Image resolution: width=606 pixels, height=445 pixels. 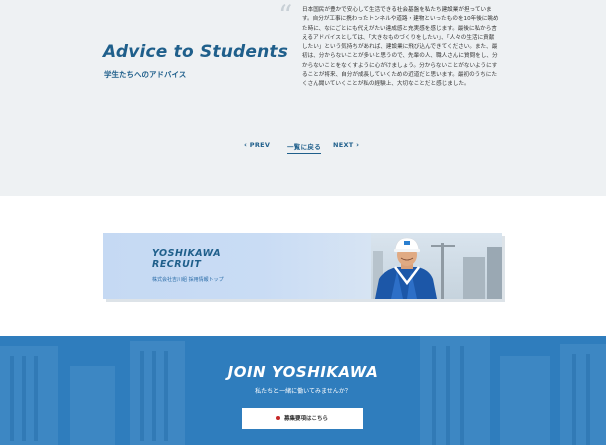 What do you see at coordinates (196, 52) in the screenshot?
I see `advice-title: Advice to Students` at bounding box center [196, 52].